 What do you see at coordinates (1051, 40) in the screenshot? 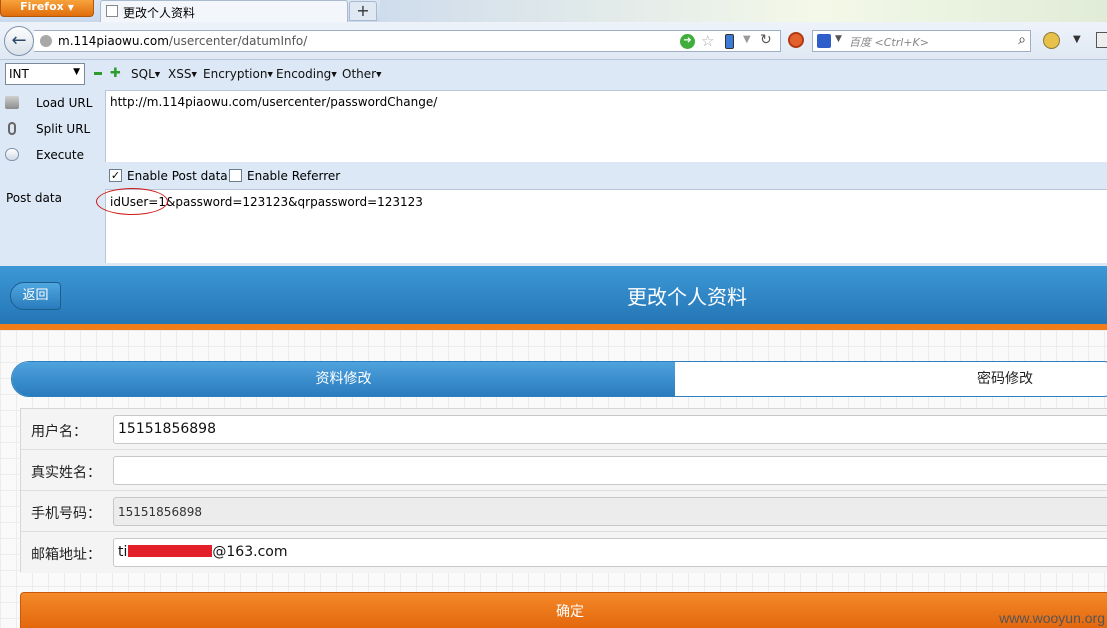
I see `addon-icon` at bounding box center [1051, 40].